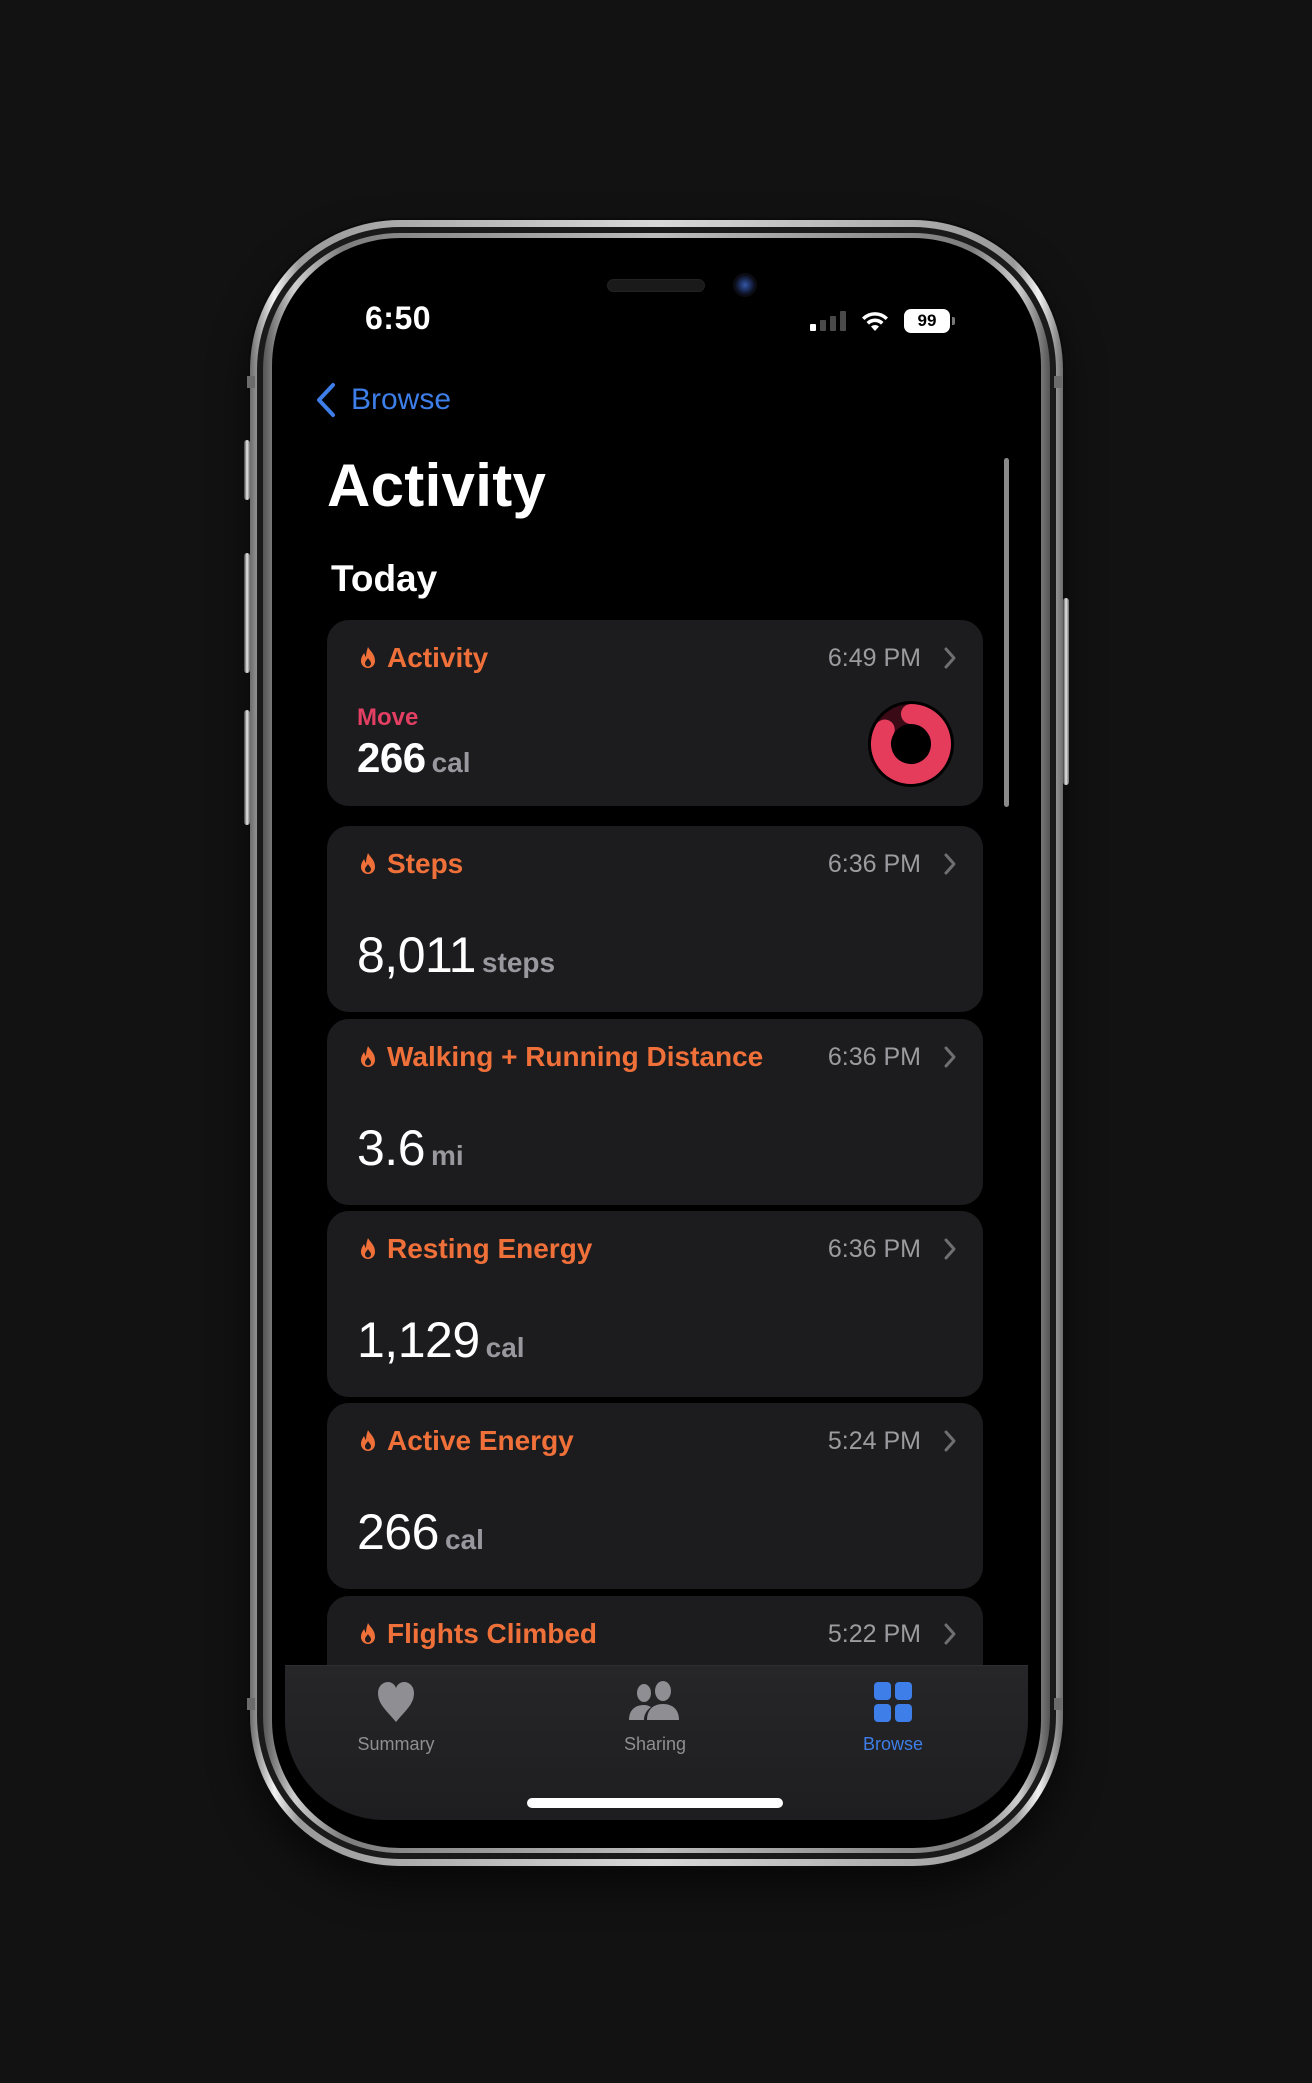  I want to click on card-header: Activity 6:49 PM, so click(658, 658).